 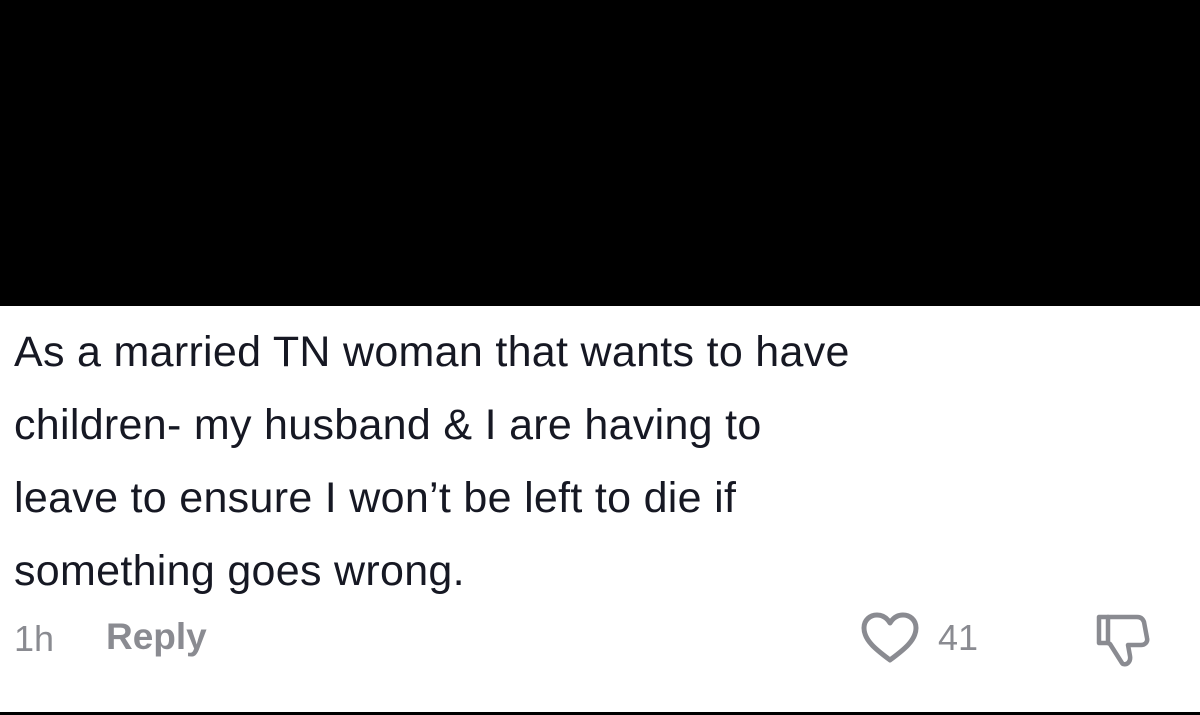 I want to click on like-group: 41, so click(x=919, y=638).